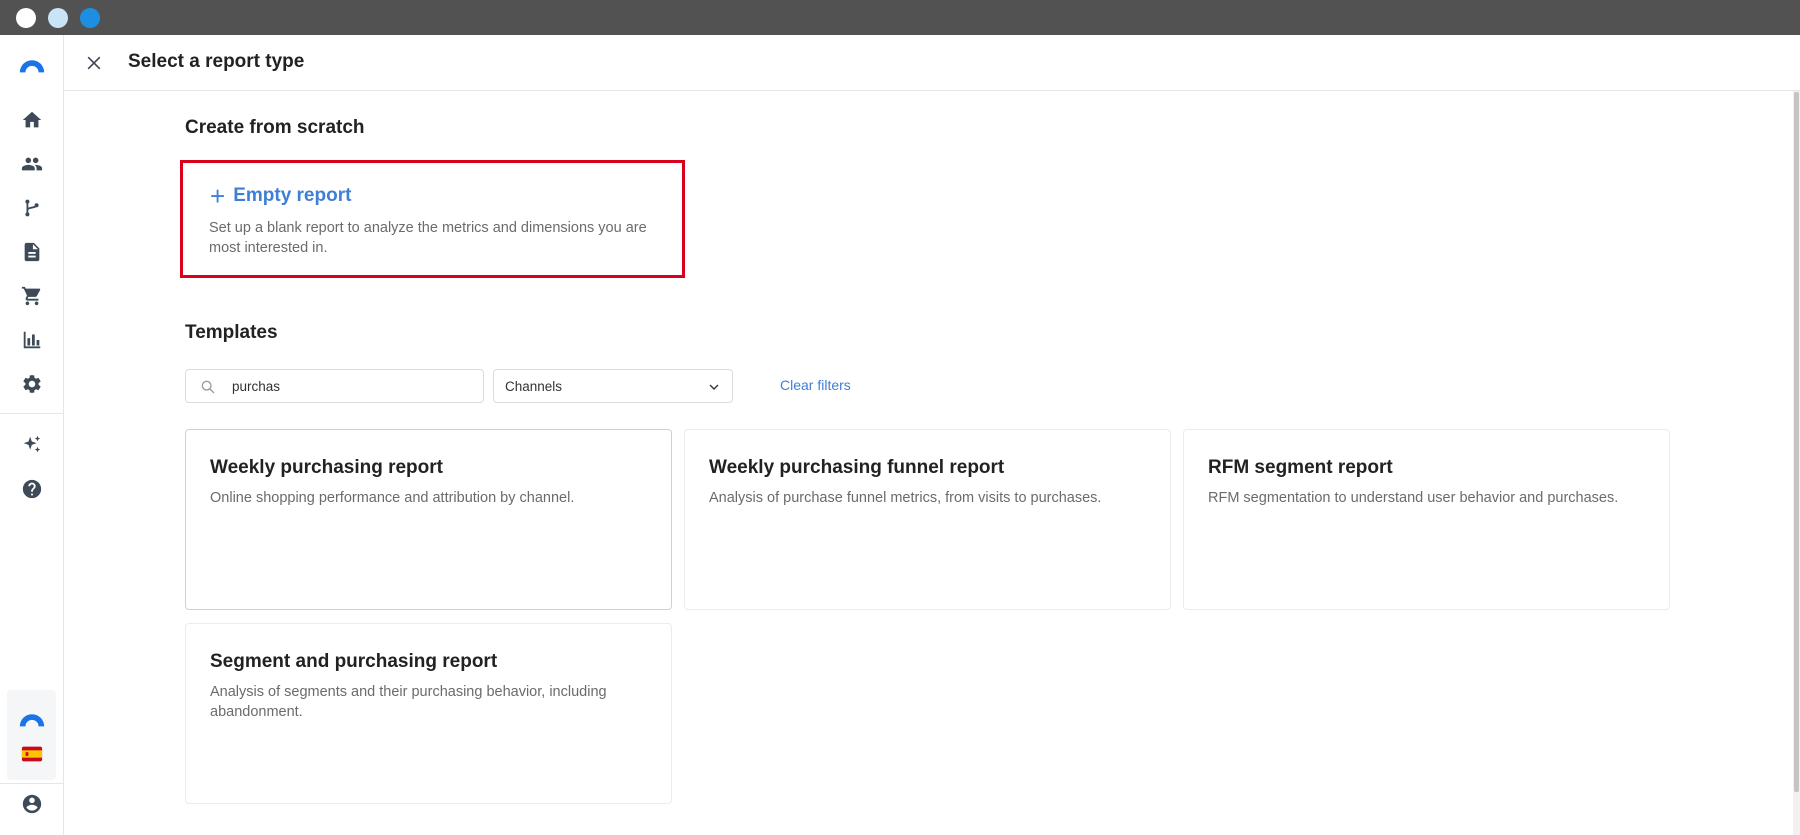 This screenshot has width=1800, height=835. What do you see at coordinates (1300, 467) in the screenshot?
I see `template-card-title: RFM segment report` at bounding box center [1300, 467].